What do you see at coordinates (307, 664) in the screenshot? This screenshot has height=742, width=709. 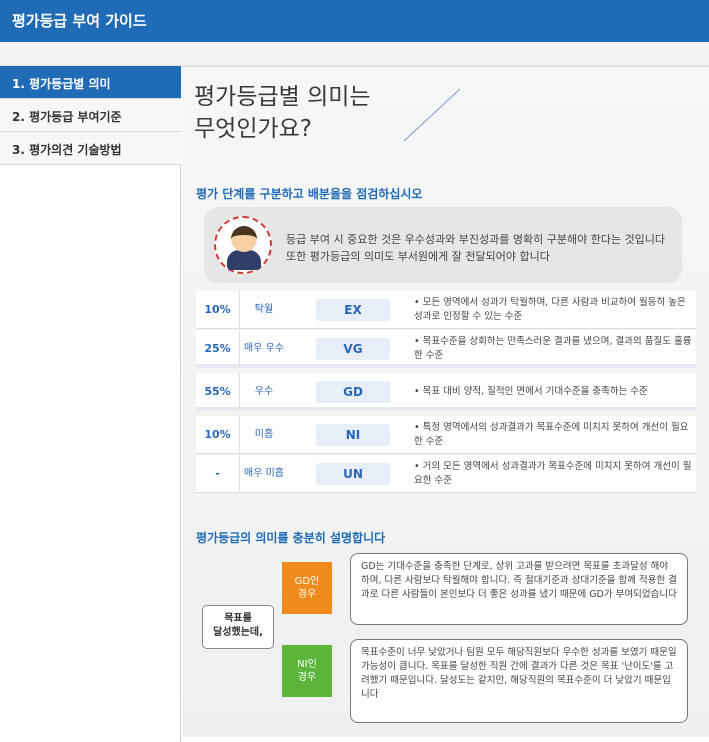 I see `ni-tag-line1: NI인` at bounding box center [307, 664].